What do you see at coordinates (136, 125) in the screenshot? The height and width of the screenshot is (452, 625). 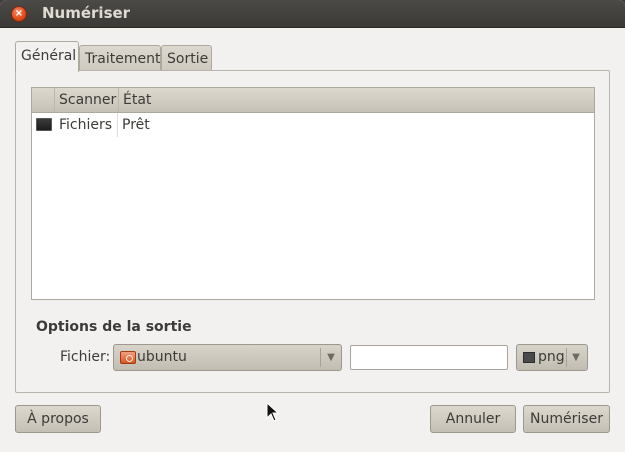 I see `scanner-state: Prêt` at bounding box center [136, 125].